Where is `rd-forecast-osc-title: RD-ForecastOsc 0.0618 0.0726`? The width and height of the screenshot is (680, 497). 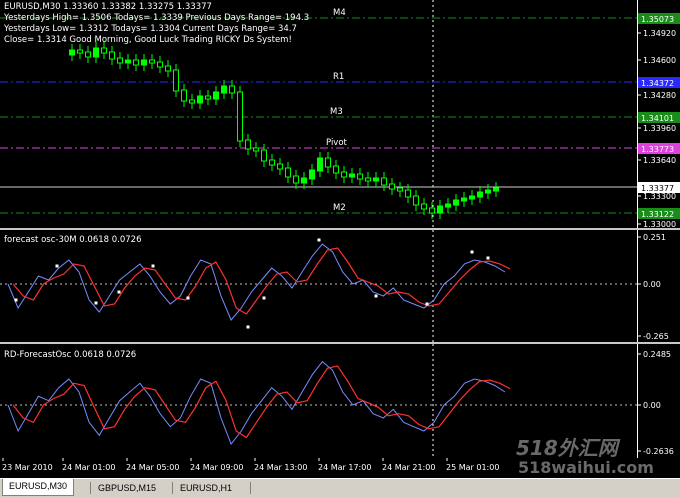
rd-forecast-osc-title: RD-ForecastOsc 0.0618 0.0726 is located at coordinates (70, 355).